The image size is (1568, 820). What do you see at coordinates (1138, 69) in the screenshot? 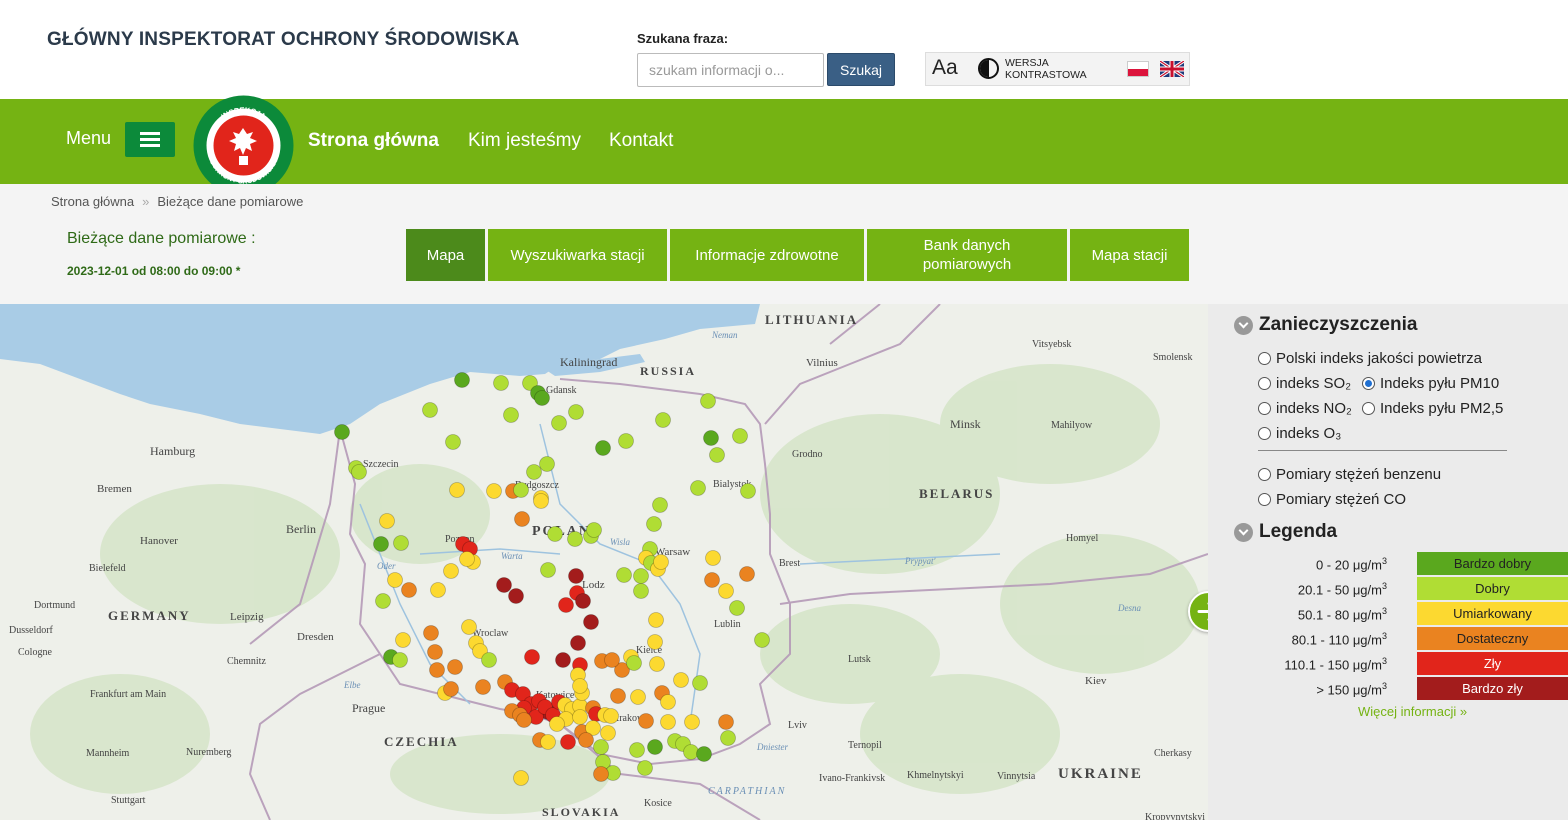
I see `polish-flag-icon` at bounding box center [1138, 69].